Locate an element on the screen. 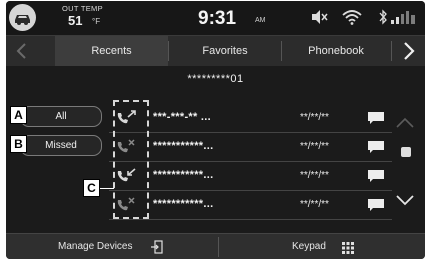 Image resolution: width=427 pixels, height=259 pixels. clock-ampm: AM is located at coordinates (260, 20).